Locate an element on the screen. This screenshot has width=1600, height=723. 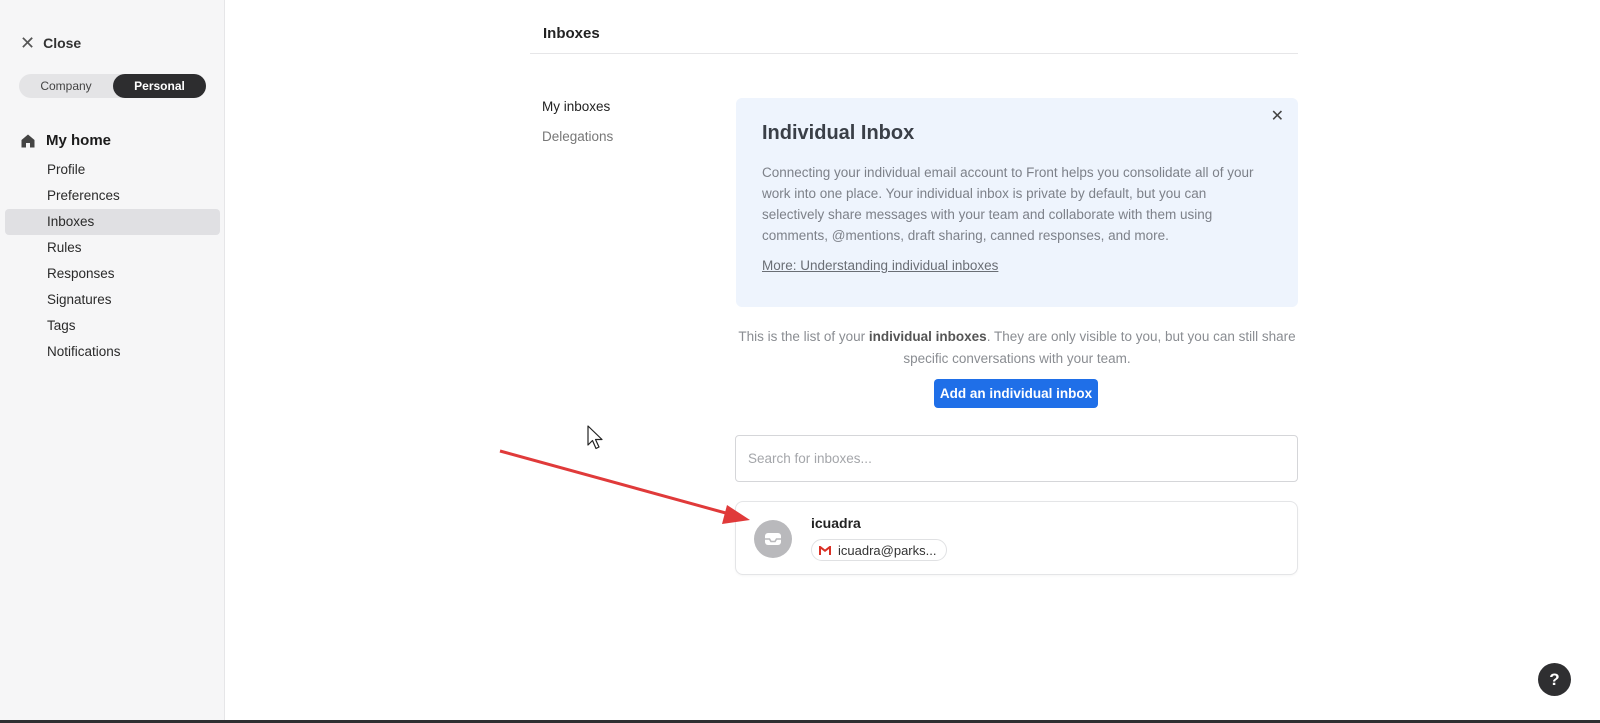
page-title: Inboxes is located at coordinates (571, 33).